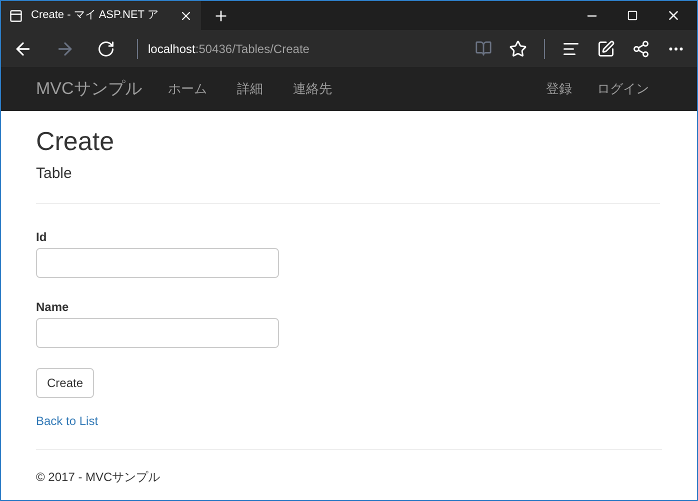 This screenshot has height=501, width=698. What do you see at coordinates (252, 49) in the screenshot?
I see `url-path: :50436/Tables/Create` at bounding box center [252, 49].